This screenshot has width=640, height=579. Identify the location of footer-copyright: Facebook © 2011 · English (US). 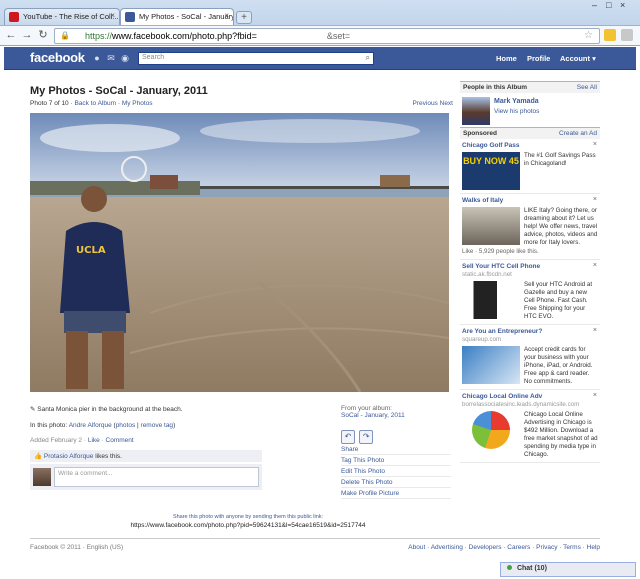
(76, 547).